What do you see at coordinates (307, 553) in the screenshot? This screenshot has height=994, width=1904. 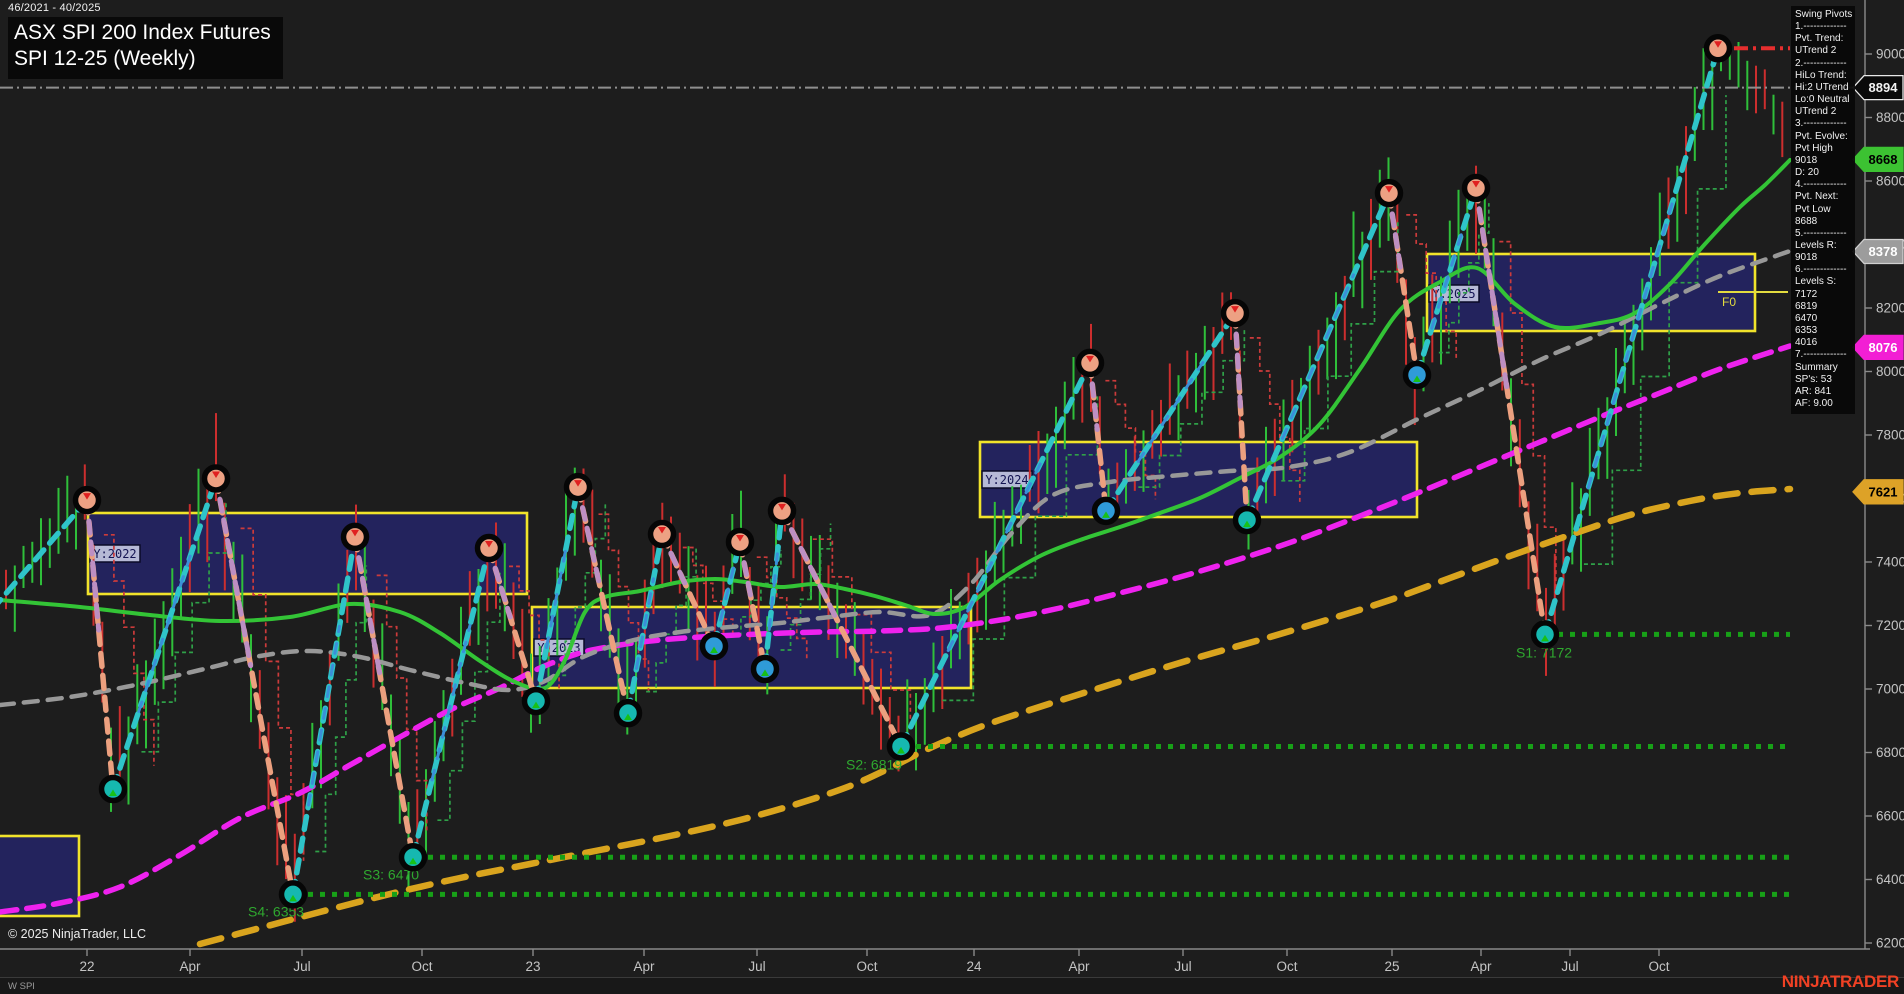 I see `year-range-box` at bounding box center [307, 553].